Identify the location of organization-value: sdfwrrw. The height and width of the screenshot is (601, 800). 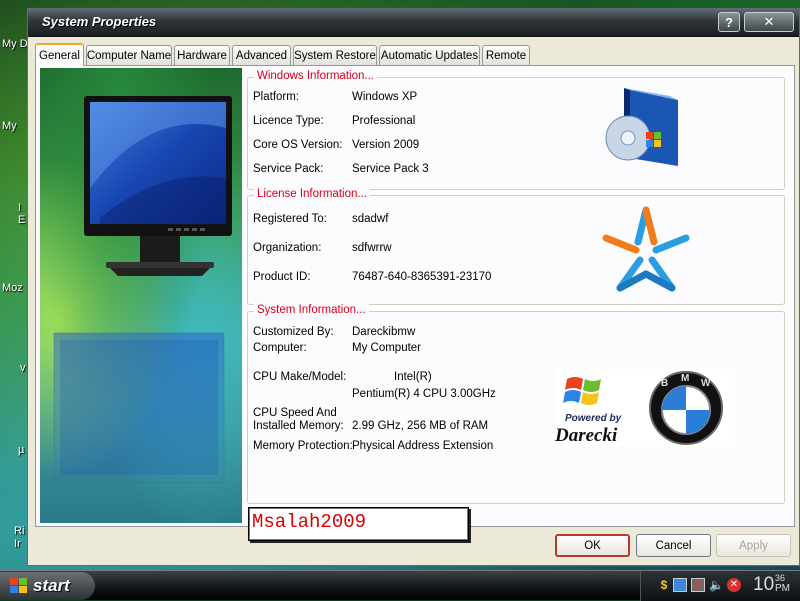
(372, 248).